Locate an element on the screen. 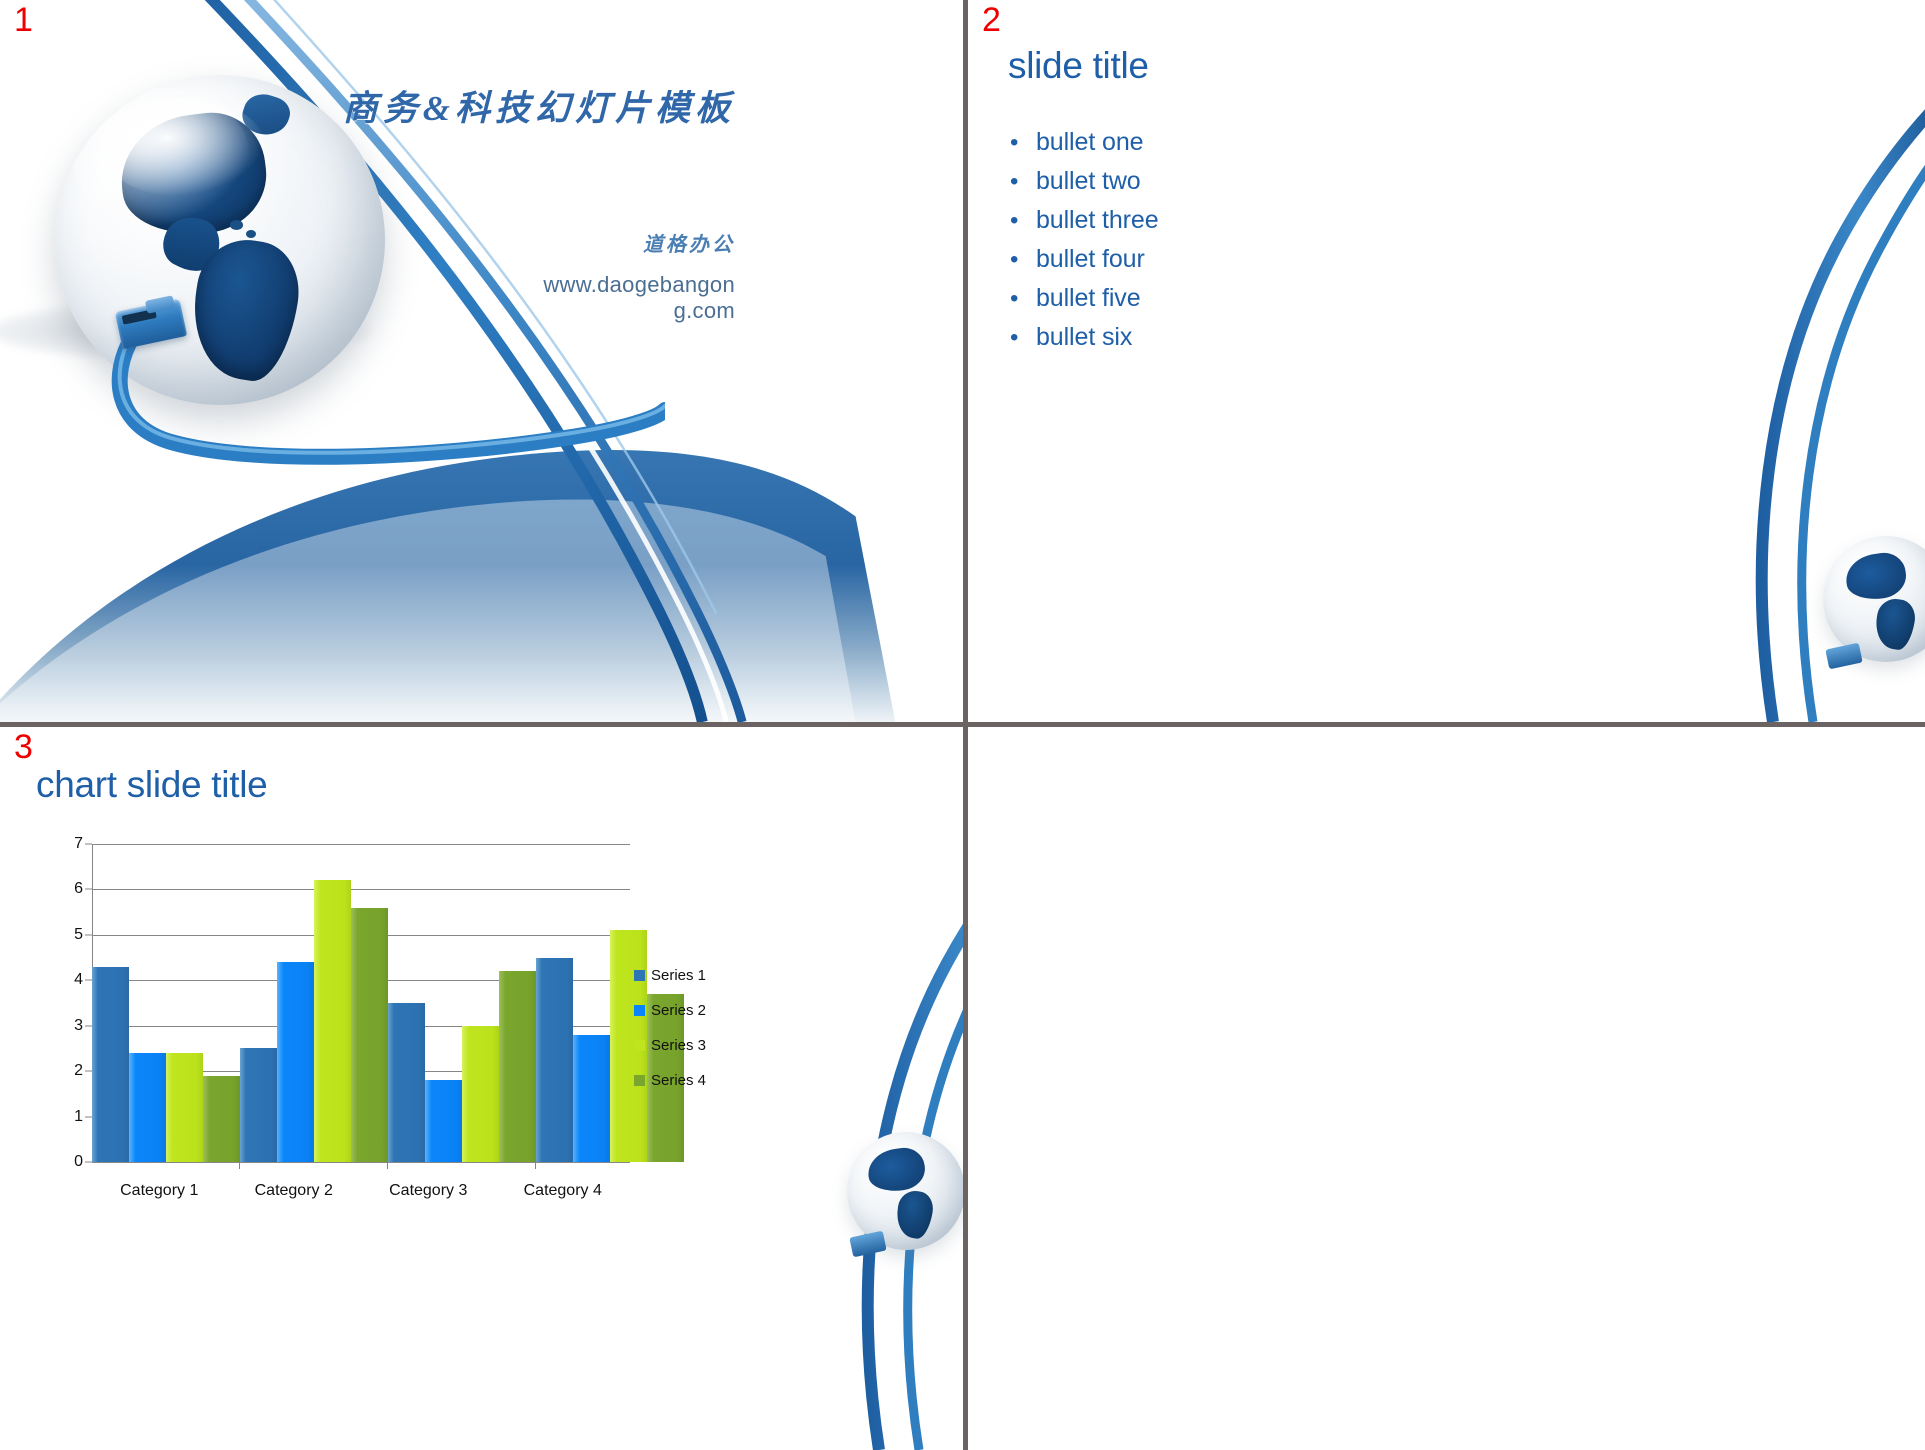  legend-item-label: Series 3 is located at coordinates (679, 1045).